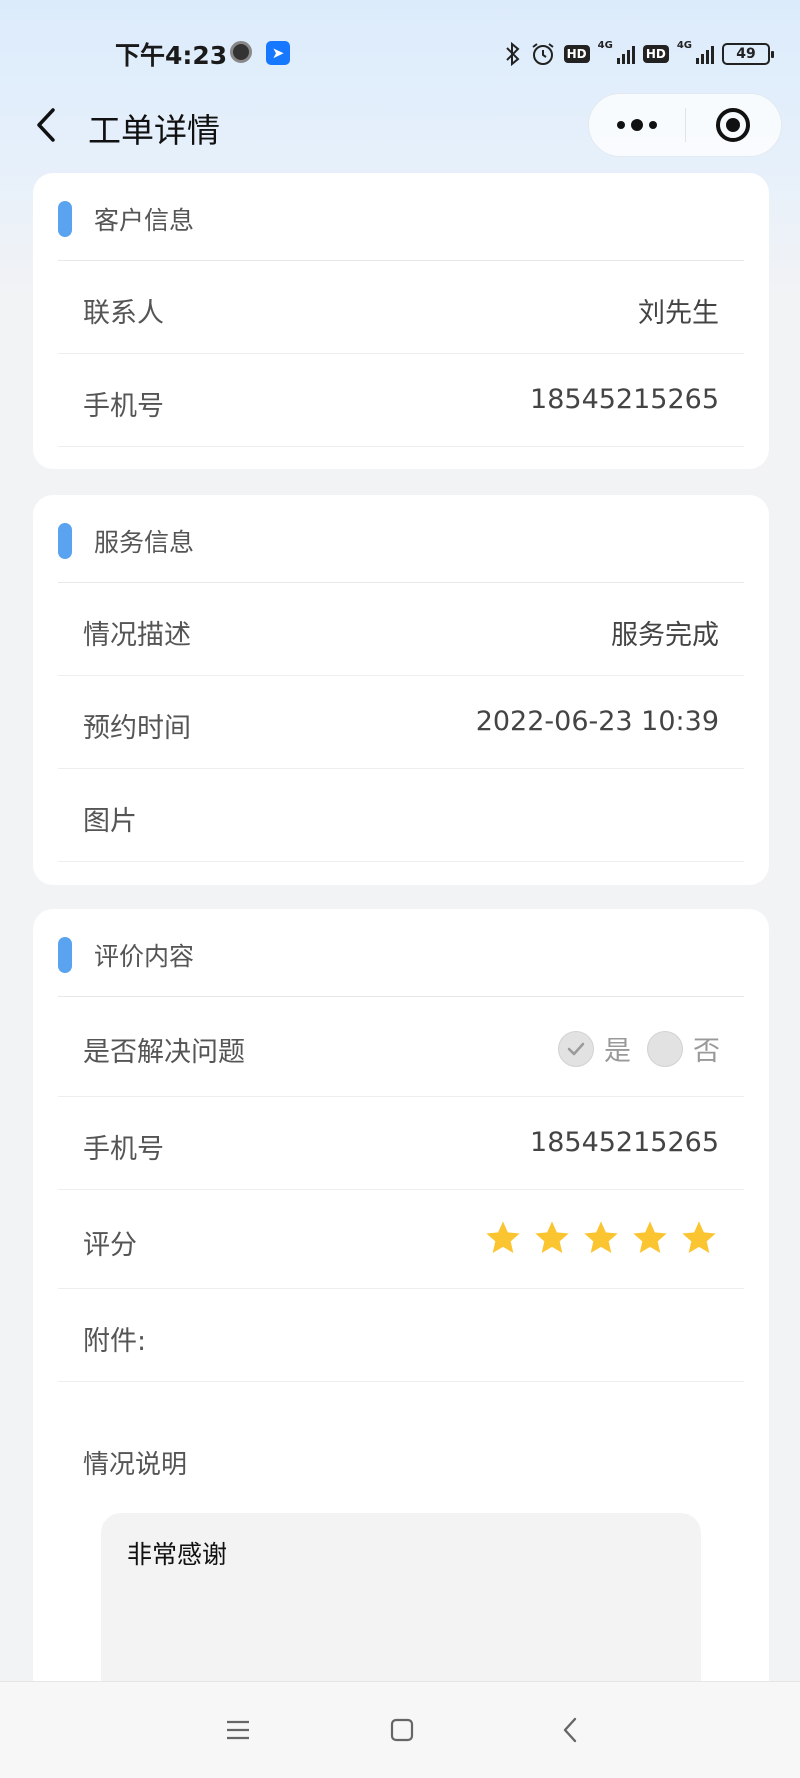  Describe the element at coordinates (401, 307) in the screenshot. I see `contact-row: 联系人 刘先生` at that location.